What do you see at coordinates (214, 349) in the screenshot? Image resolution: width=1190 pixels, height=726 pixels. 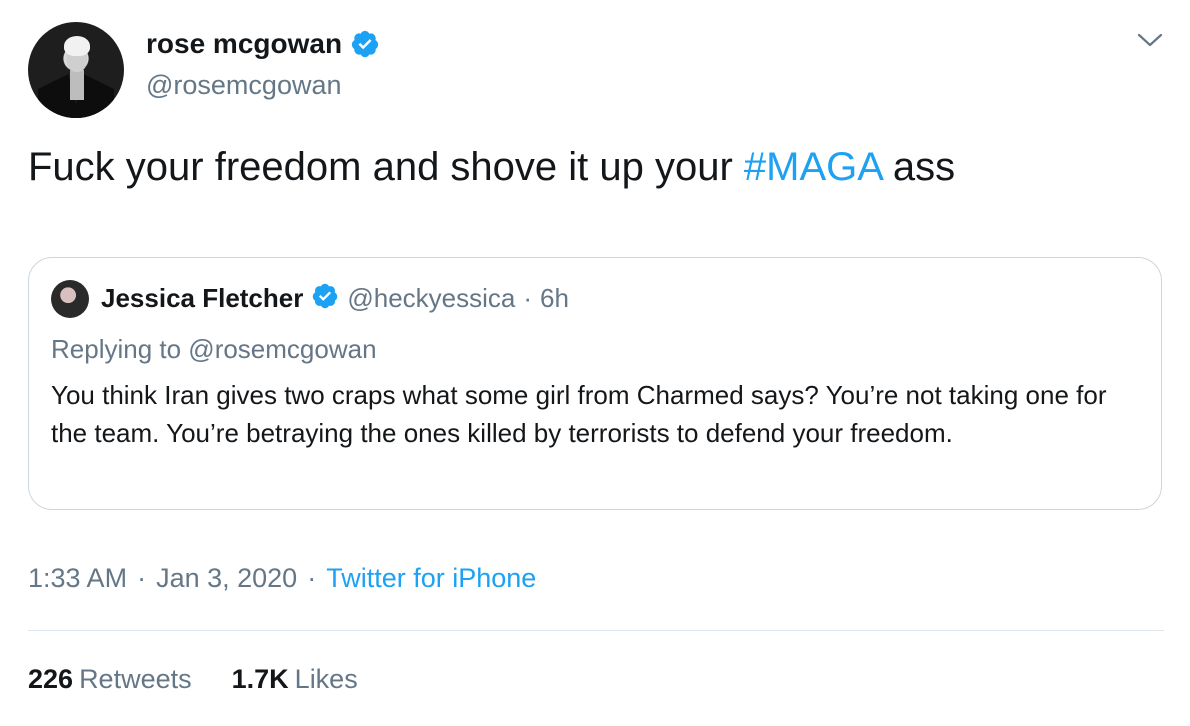 I see `quoted-replying-to: Replying to @rosemcgowan` at bounding box center [214, 349].